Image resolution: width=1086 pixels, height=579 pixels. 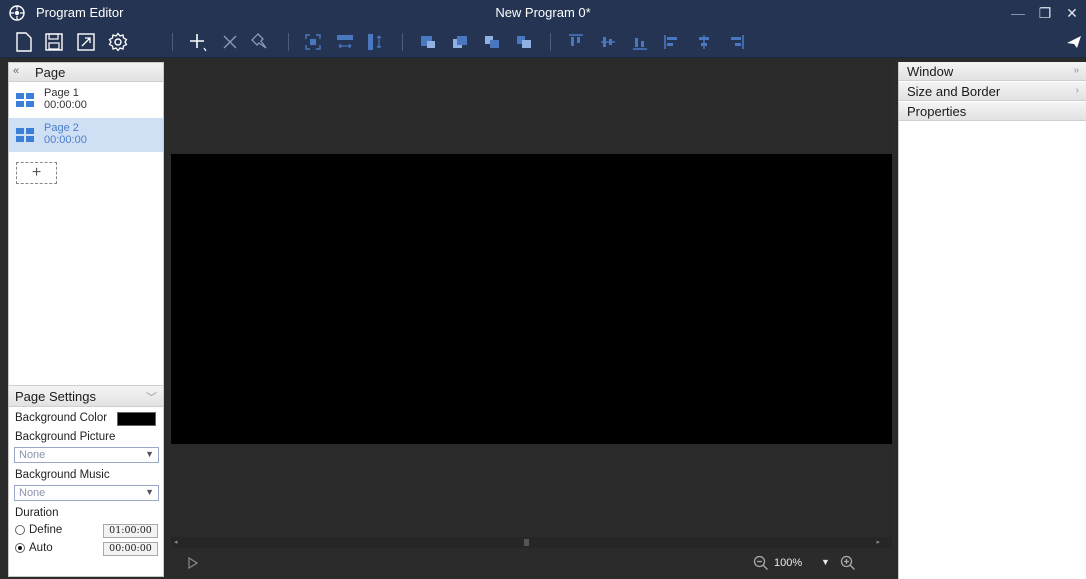 What do you see at coordinates (37, 513) in the screenshot?
I see `duration-label: Duration` at bounding box center [37, 513].